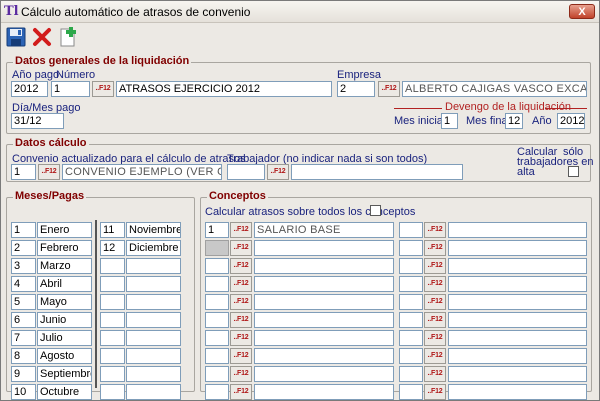 The width and height of the screenshot is (600, 401). I want to click on empresa-field: 2, so click(356, 89).